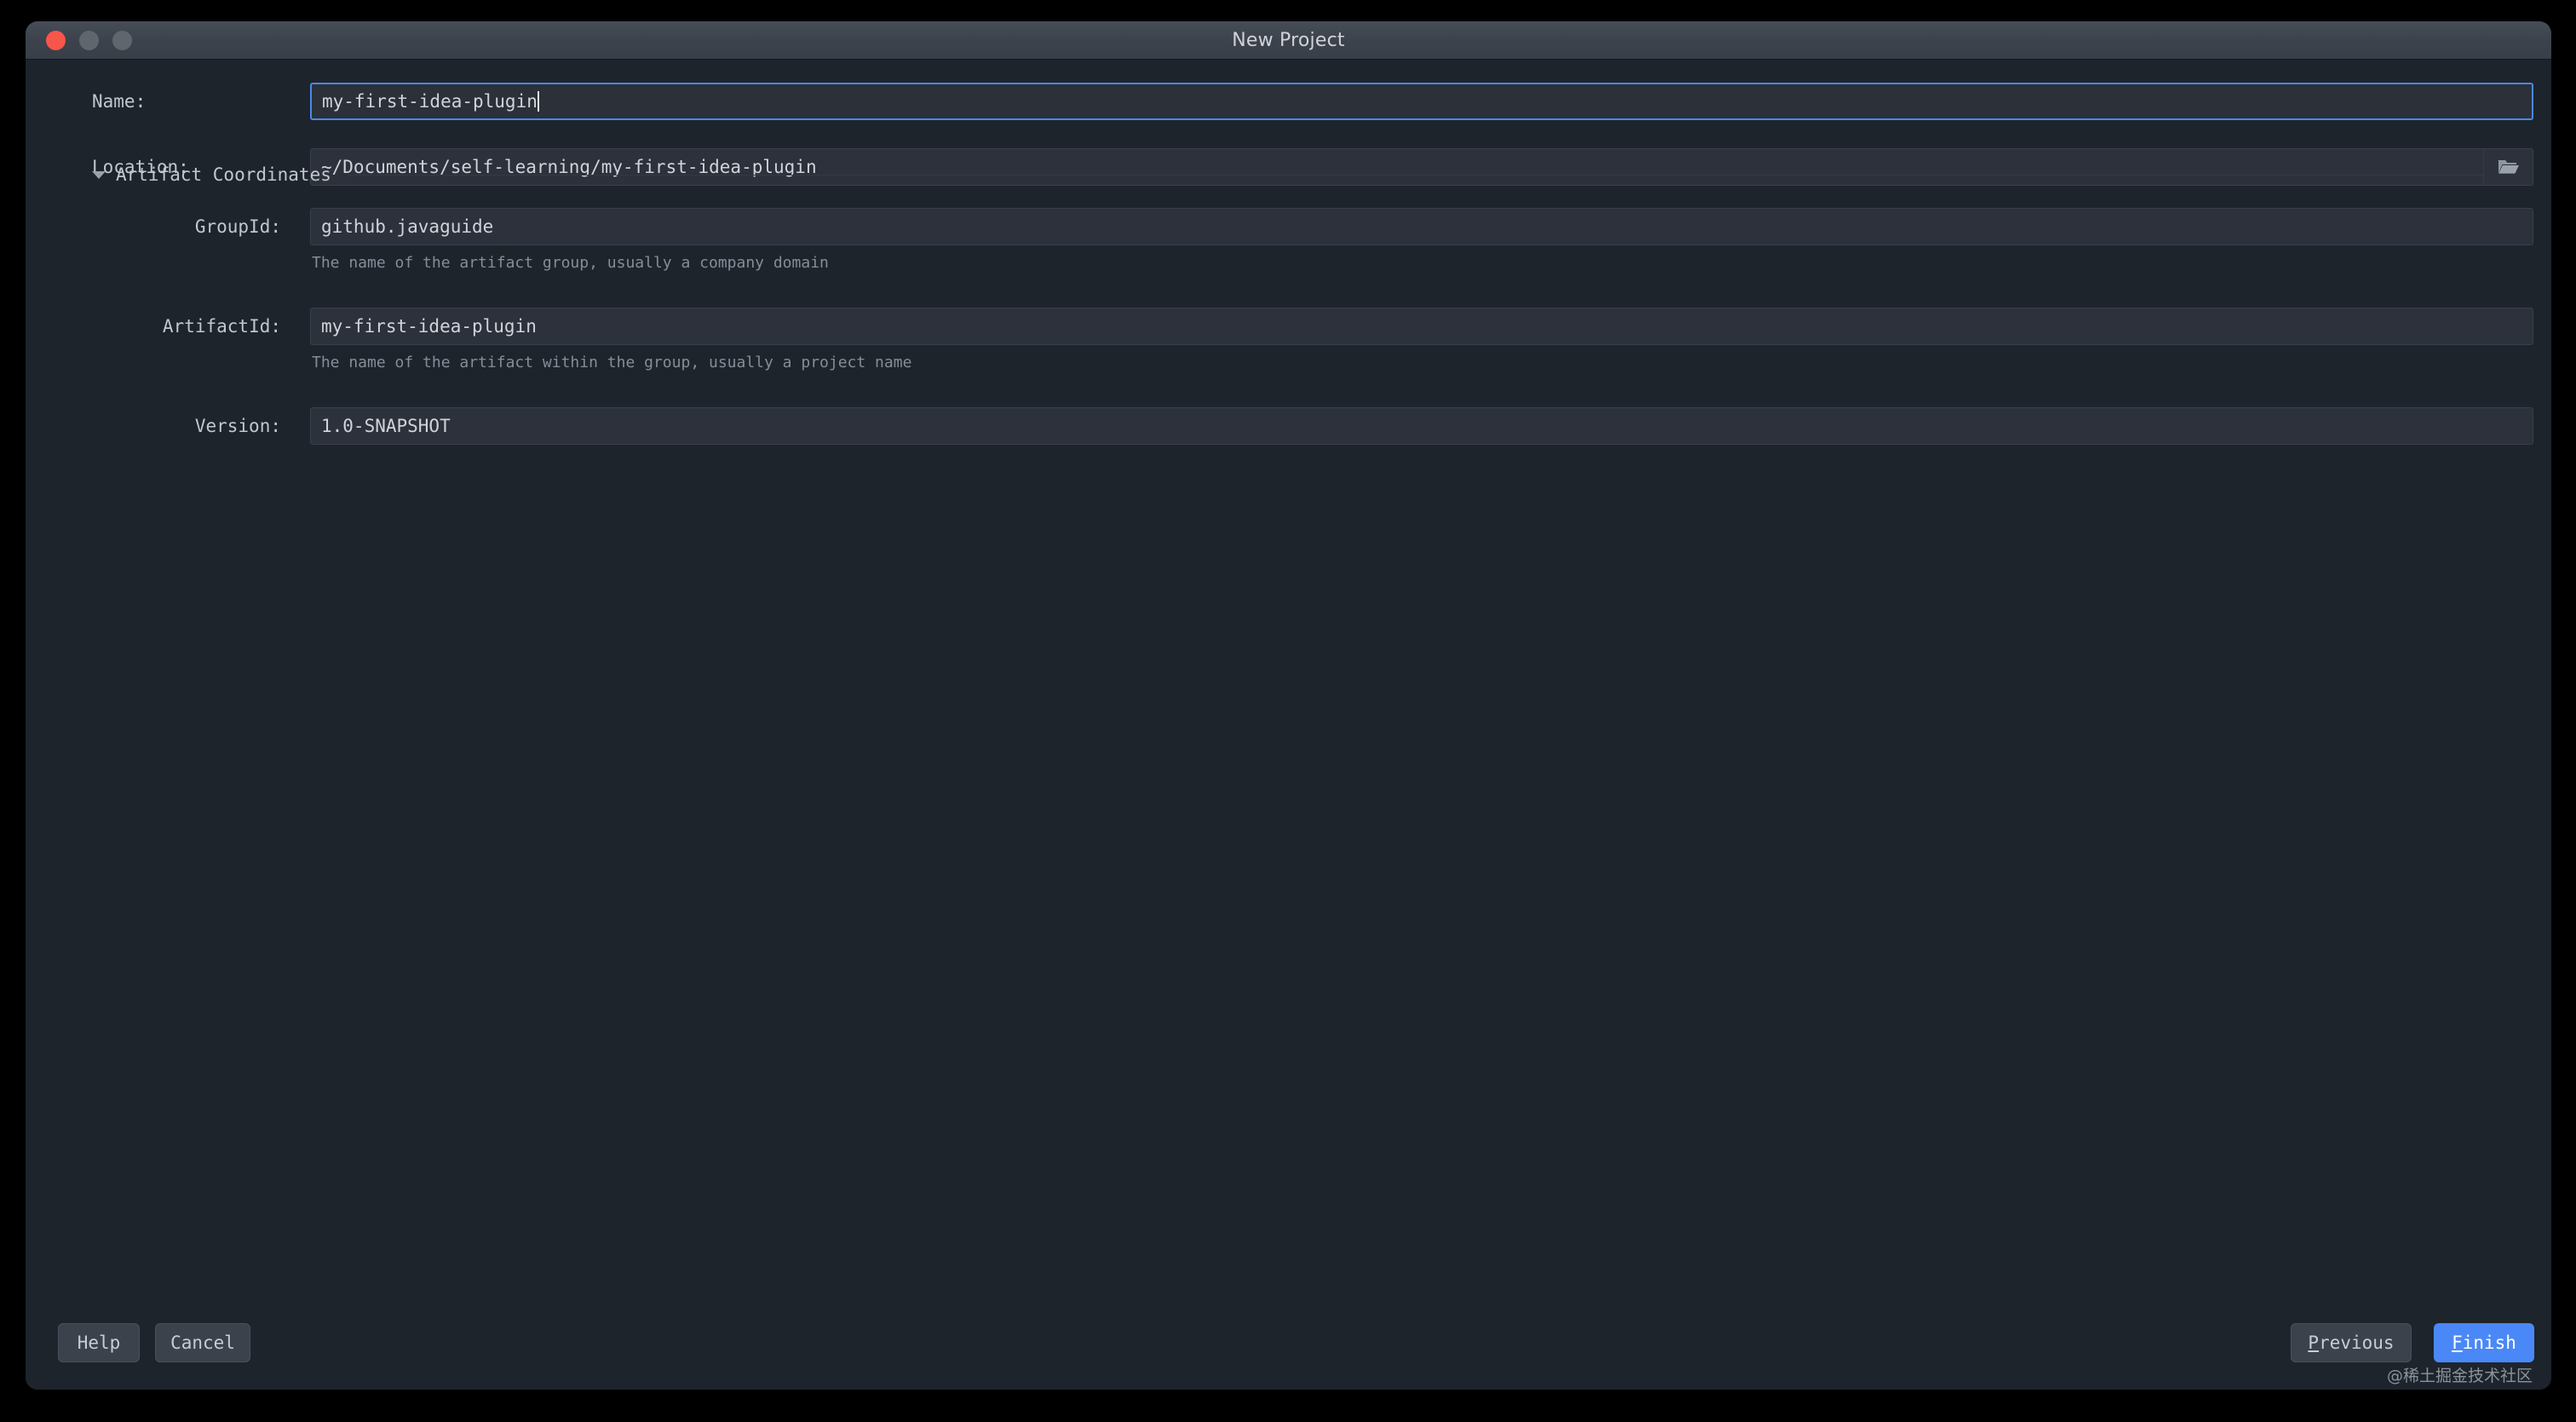 The image size is (2576, 1422). I want to click on finish-button: Finish, so click(2484, 1342).